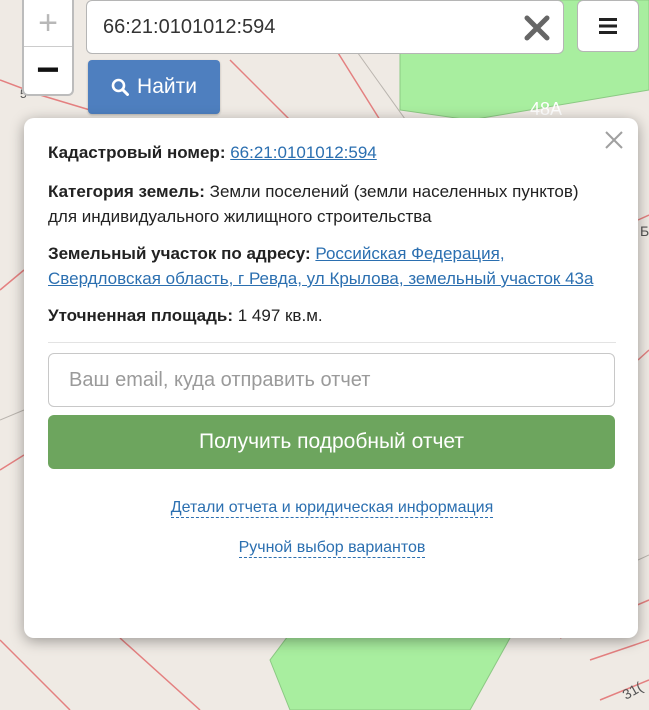 This screenshot has width=649, height=710. What do you see at coordinates (546, 109) in the screenshot?
I see `map-parcel-label: 48А` at bounding box center [546, 109].